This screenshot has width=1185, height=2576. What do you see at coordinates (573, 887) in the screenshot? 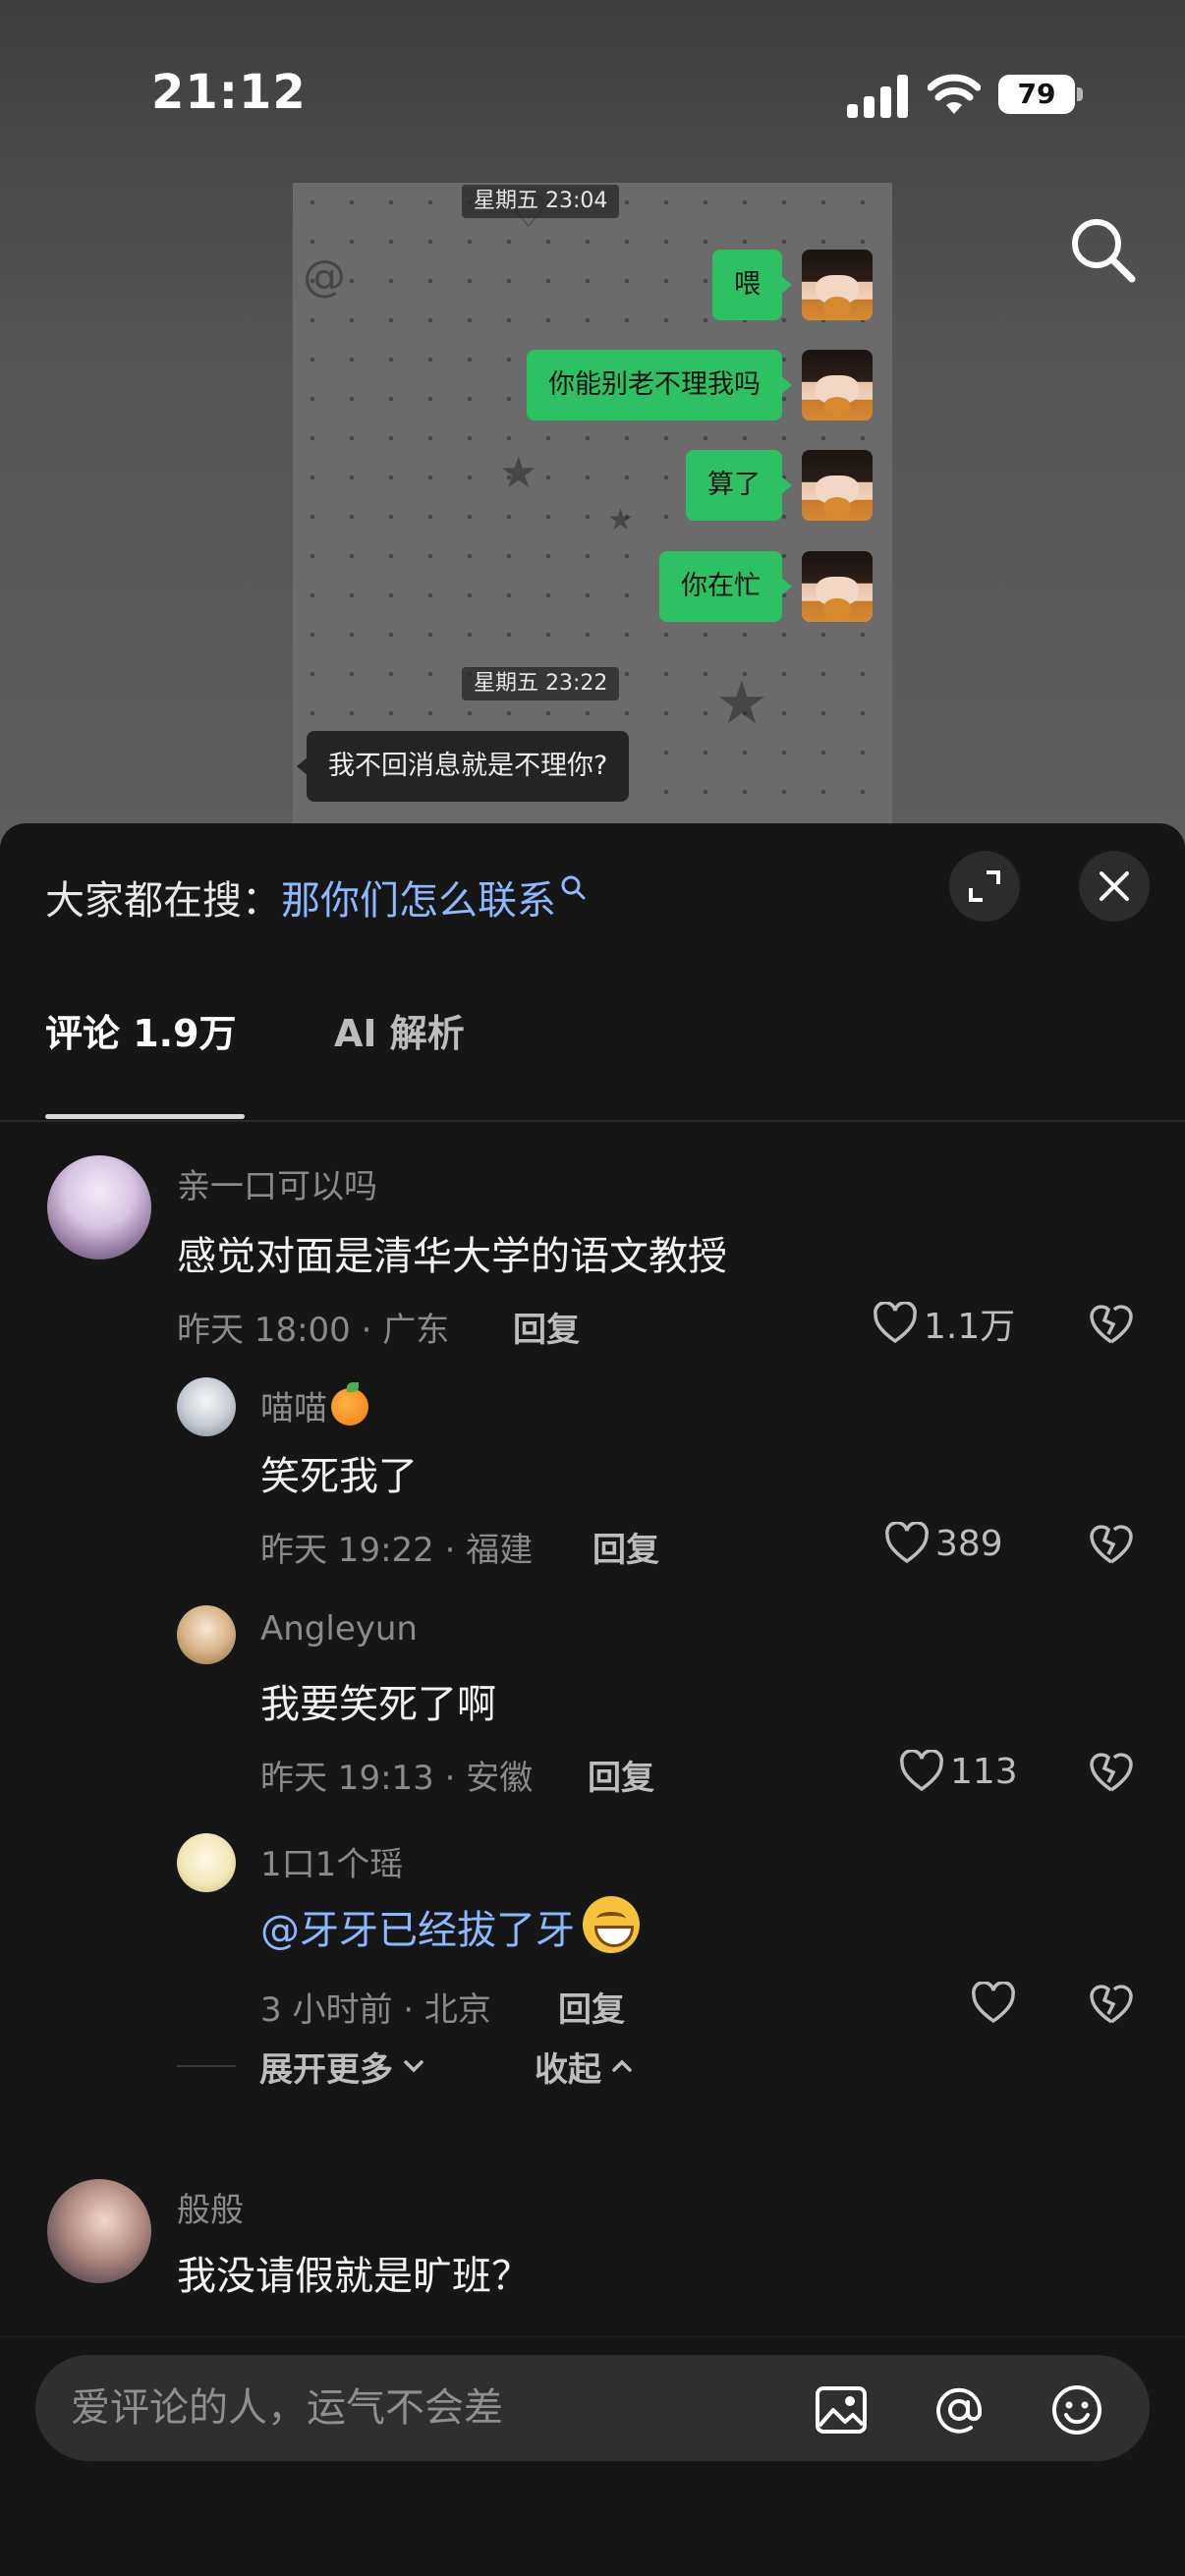
I see `search-small-icon` at bounding box center [573, 887].